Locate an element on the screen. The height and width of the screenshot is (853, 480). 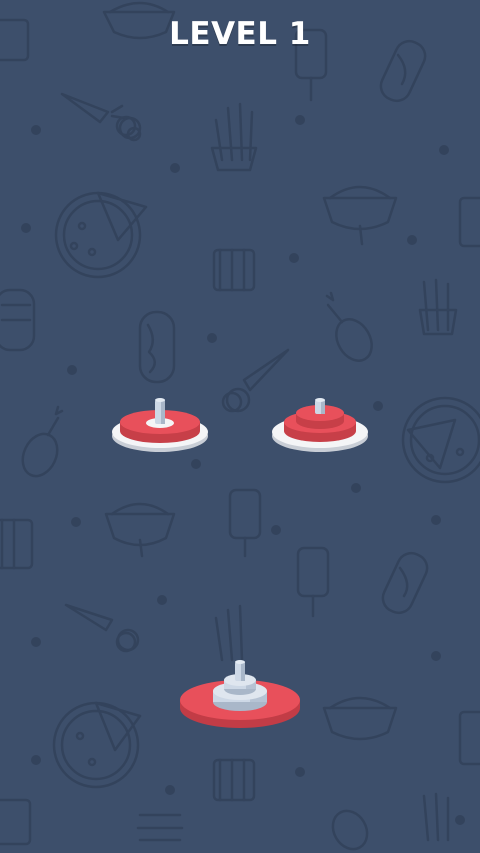
peg-stack-middle is located at coordinates (320, 428).